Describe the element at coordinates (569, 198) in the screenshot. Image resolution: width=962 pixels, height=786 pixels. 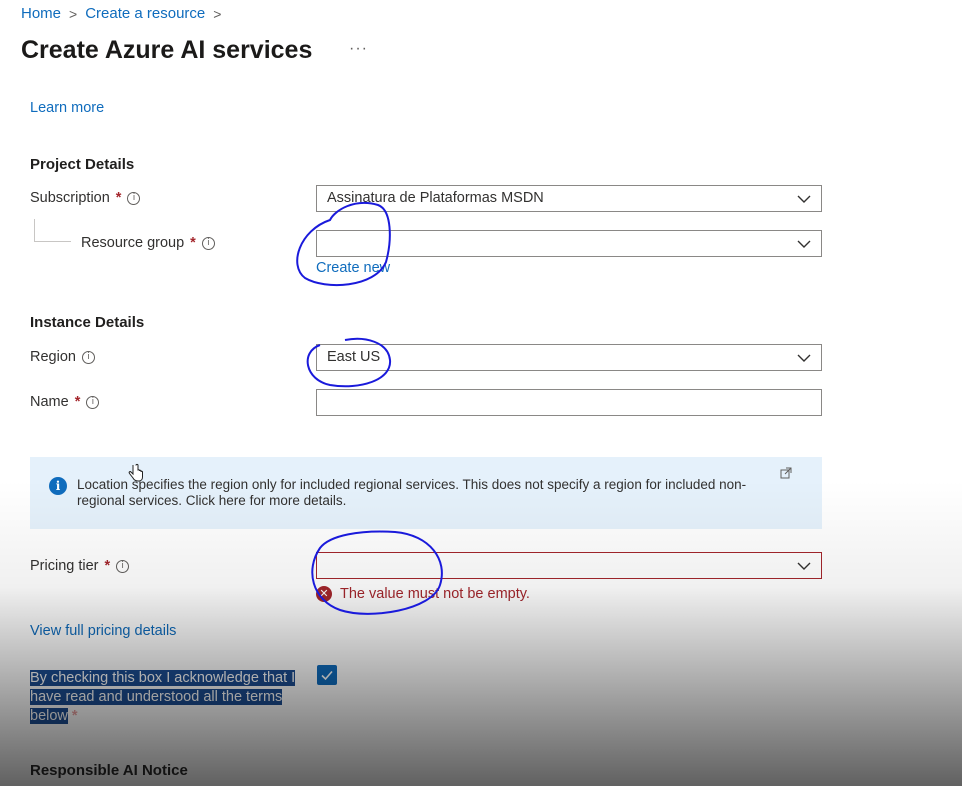
I see `subscription-select: Assinatura de Plataformas MSDN` at that location.